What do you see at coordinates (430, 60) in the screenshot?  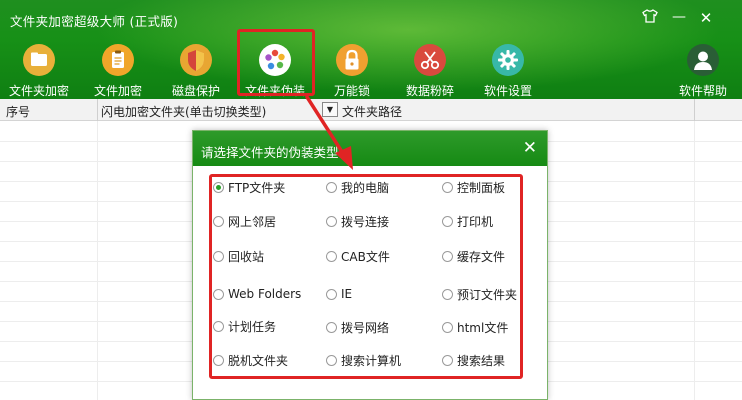 I see `scissors-icon` at bounding box center [430, 60].